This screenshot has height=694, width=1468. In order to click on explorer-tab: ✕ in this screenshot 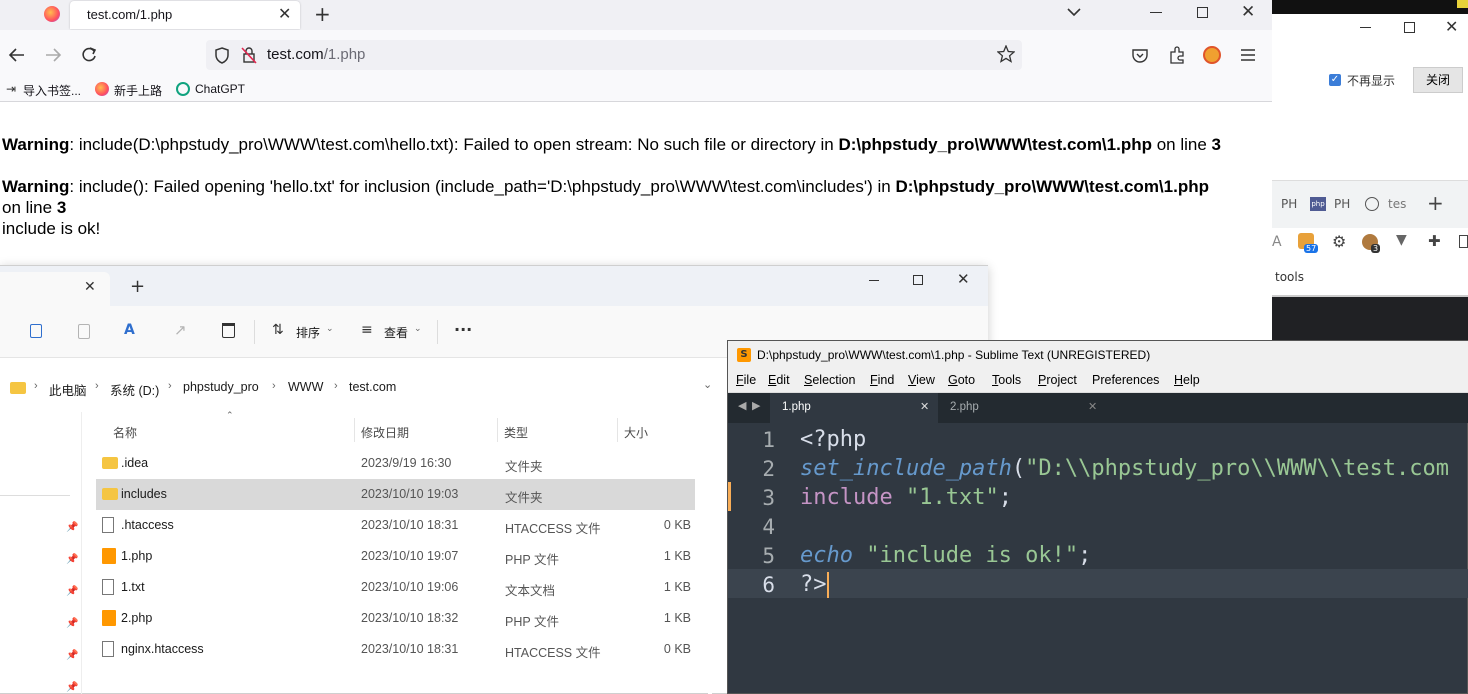, I will do `click(55, 289)`.